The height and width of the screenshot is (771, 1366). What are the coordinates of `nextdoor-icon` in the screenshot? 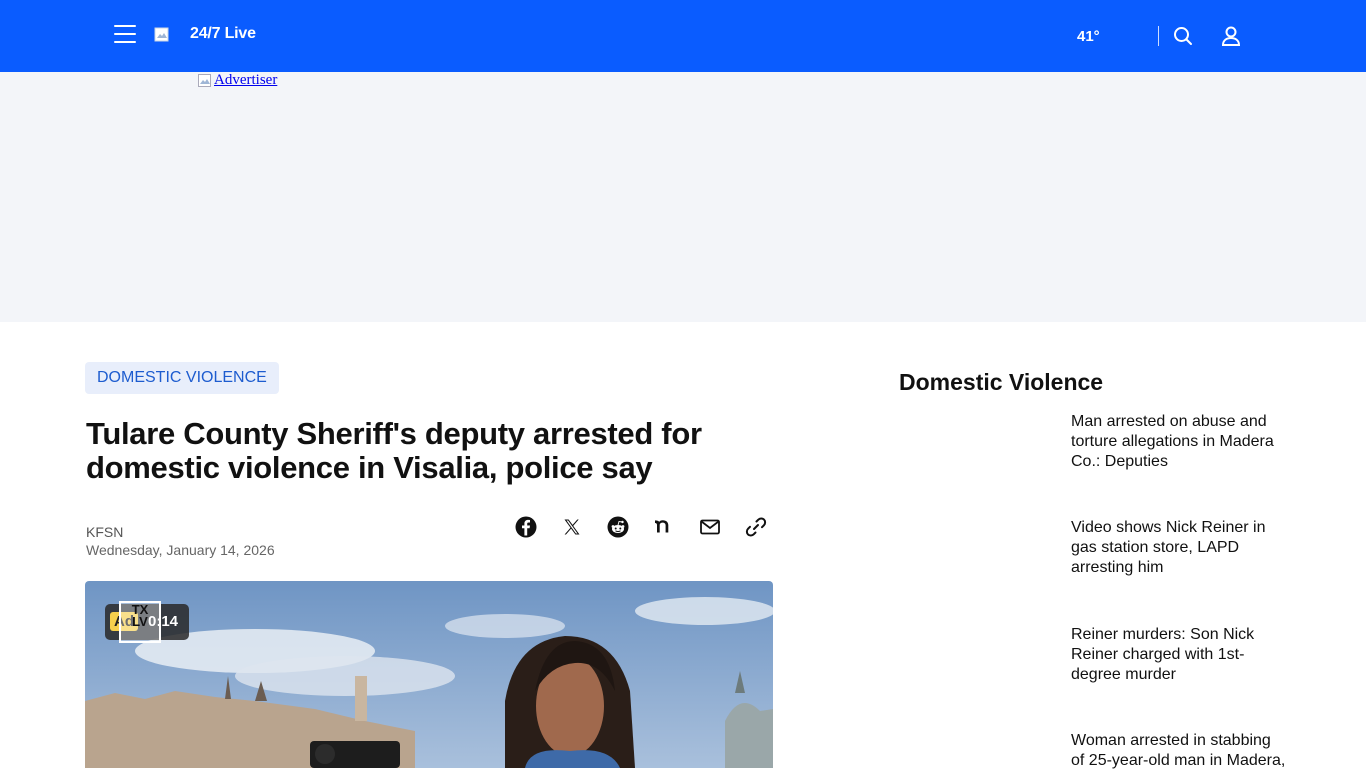 It's located at (664, 527).